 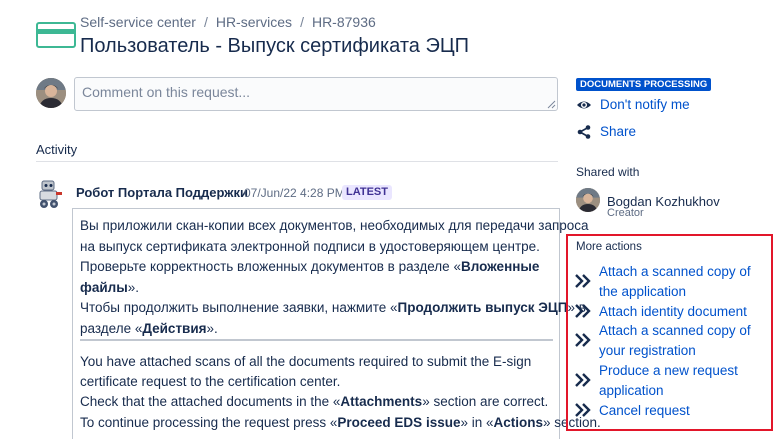 What do you see at coordinates (399, 422) in the screenshot?
I see `bold-text: Proceed EDS issue` at bounding box center [399, 422].